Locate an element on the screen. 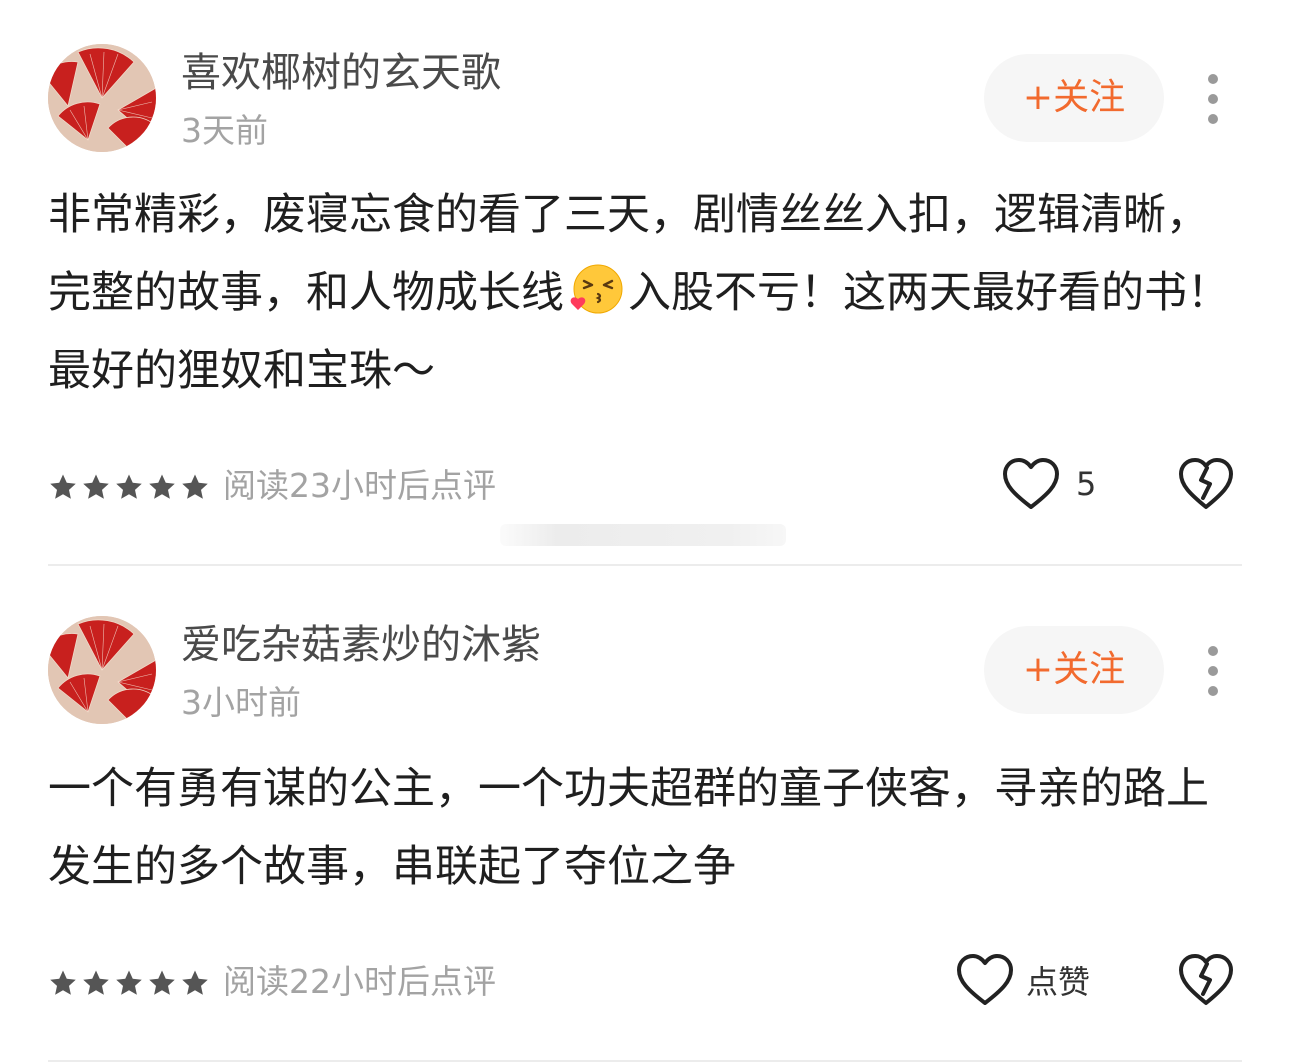  kissing-face-emoji-icon is located at coordinates (596, 289).